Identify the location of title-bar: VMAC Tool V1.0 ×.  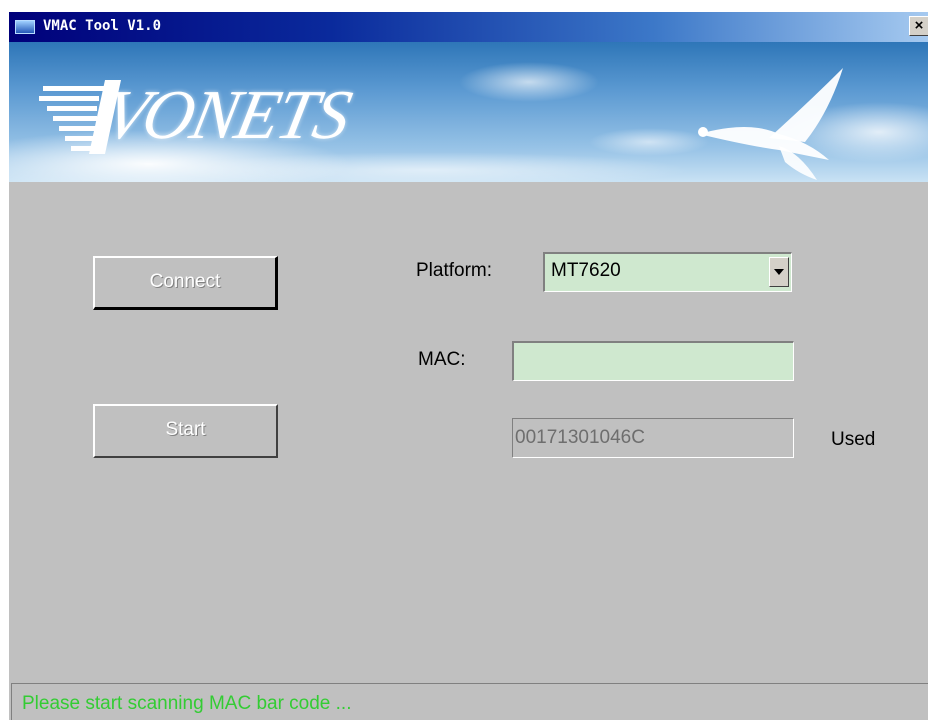
(468, 27).